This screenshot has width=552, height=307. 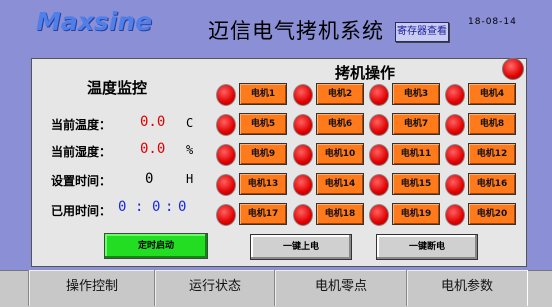 I want to click on current-humidity-label: 当前湿度：, so click(x=81, y=152).